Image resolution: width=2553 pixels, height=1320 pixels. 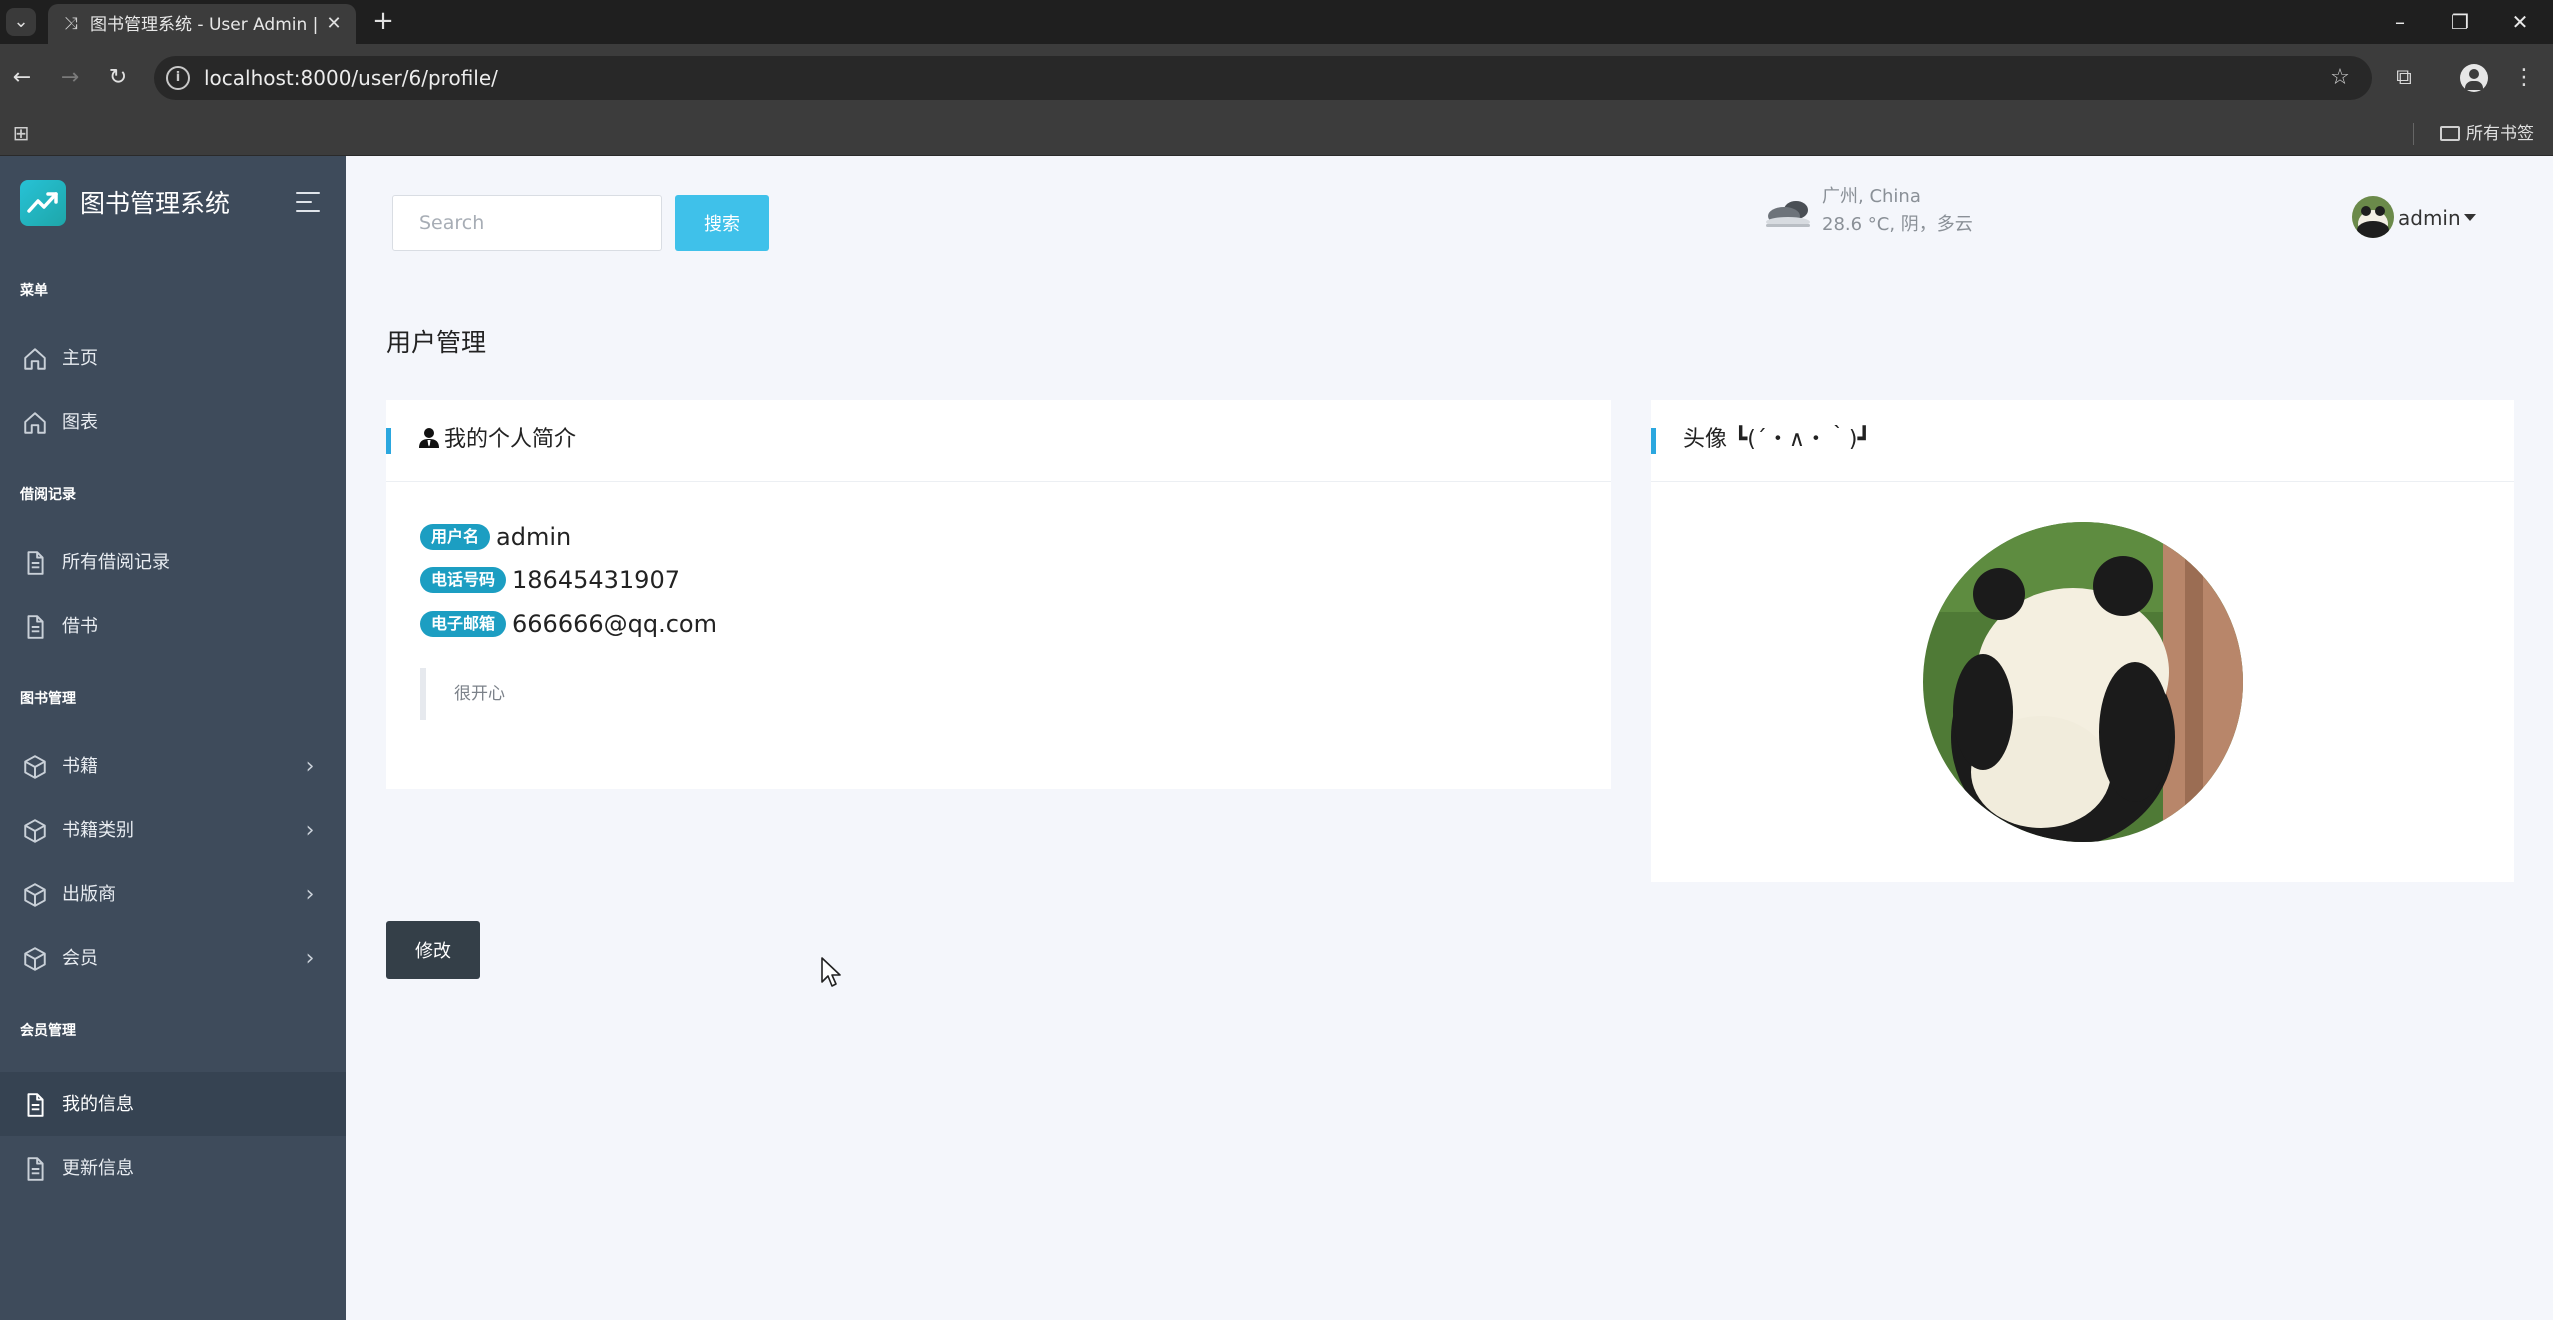 I want to click on all-bookmarks-label: 所有书签, so click(x=2500, y=134).